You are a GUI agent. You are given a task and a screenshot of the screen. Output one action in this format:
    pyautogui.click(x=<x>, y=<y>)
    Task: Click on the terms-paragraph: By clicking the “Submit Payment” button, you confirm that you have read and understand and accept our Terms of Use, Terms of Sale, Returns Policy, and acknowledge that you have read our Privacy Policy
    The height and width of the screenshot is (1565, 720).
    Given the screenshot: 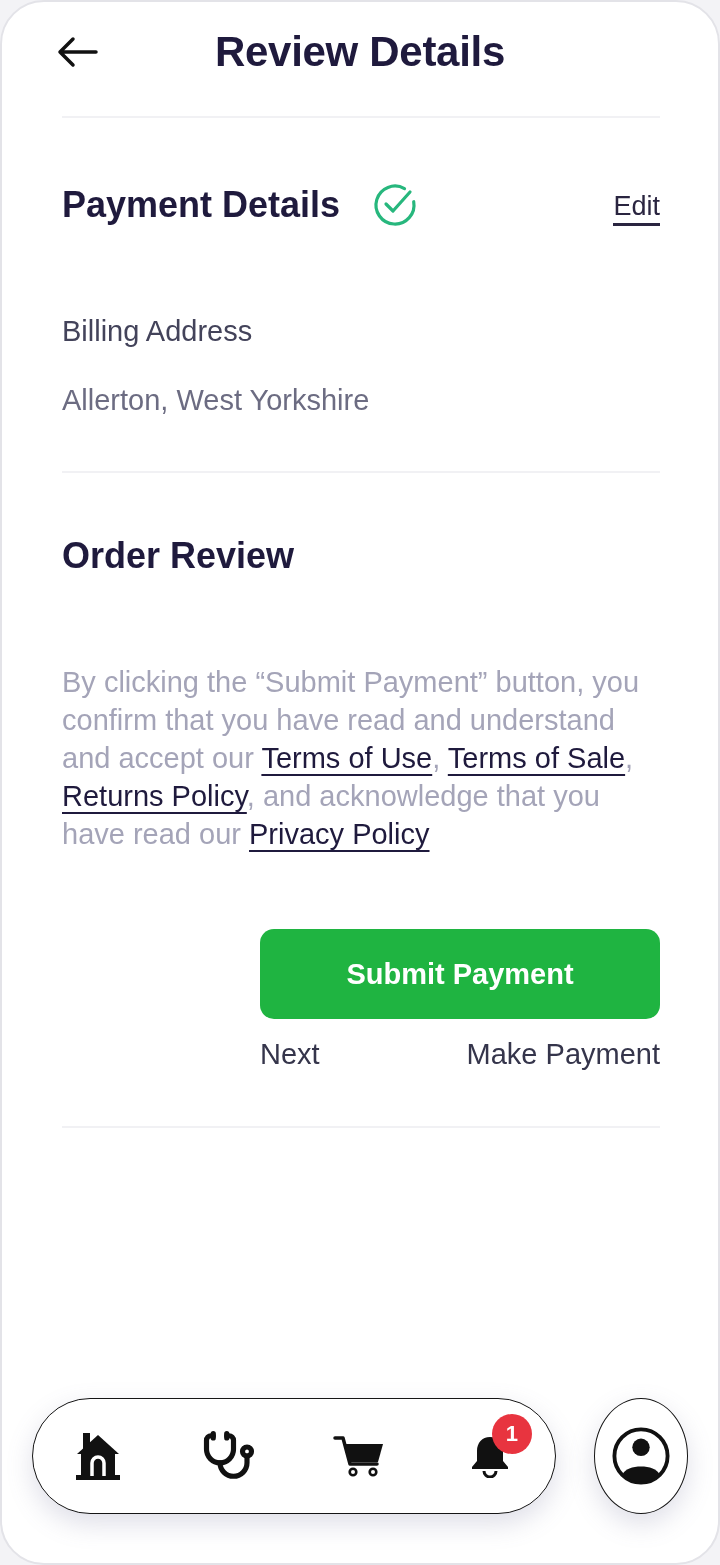 What is the action you would take?
    pyautogui.click(x=351, y=758)
    